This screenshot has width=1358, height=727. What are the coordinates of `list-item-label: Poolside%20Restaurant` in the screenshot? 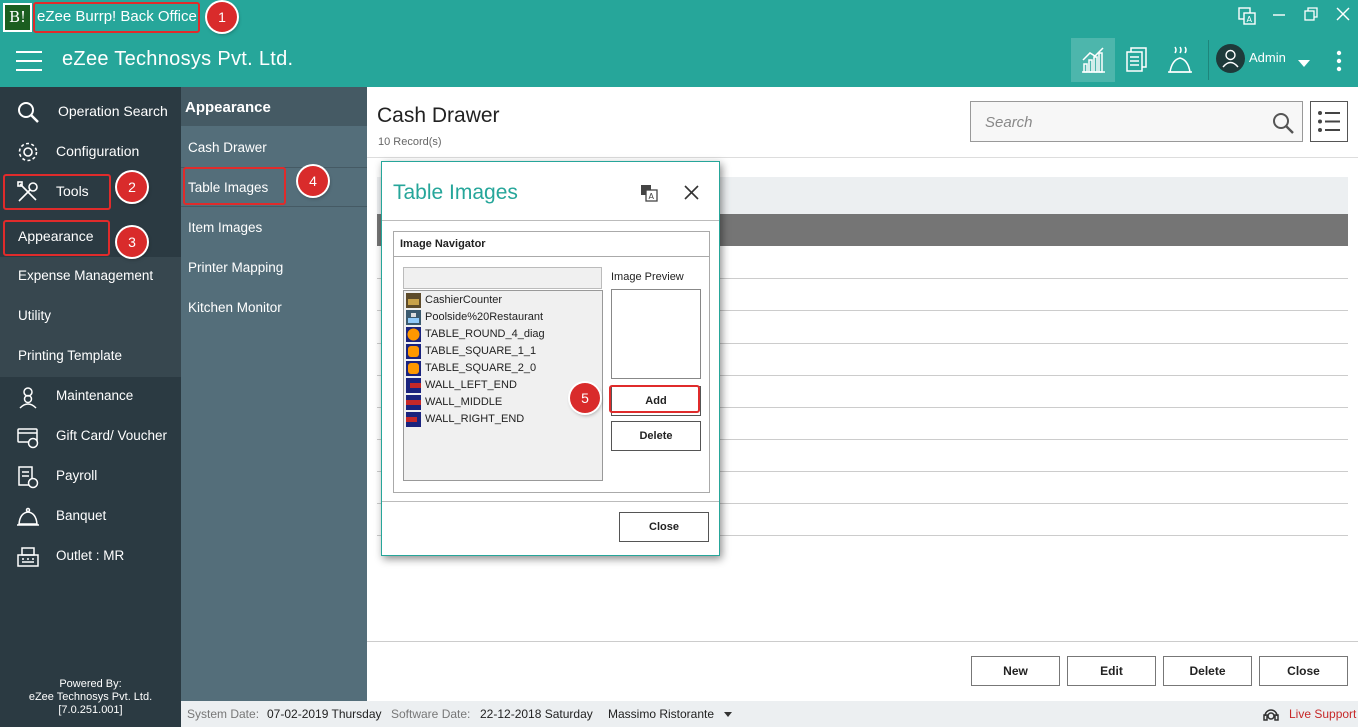 It's located at (484, 317).